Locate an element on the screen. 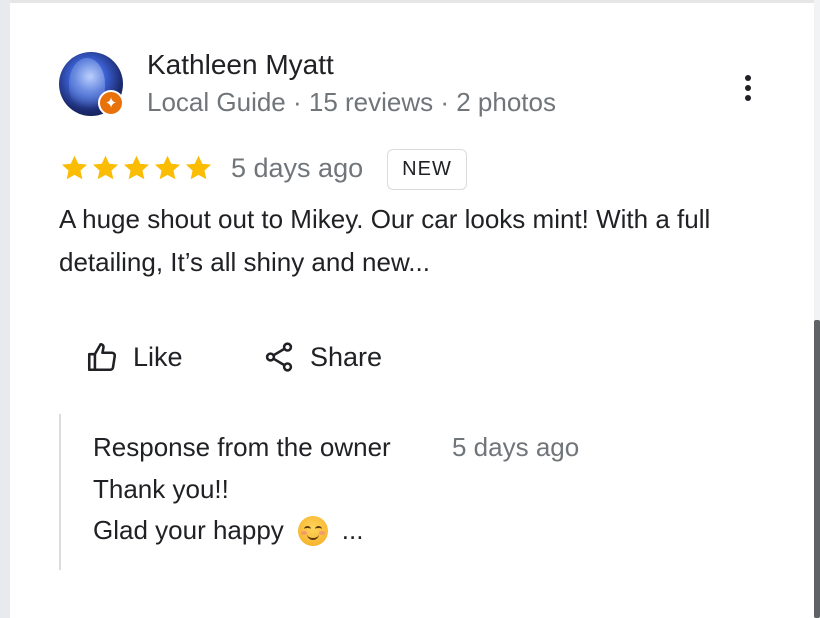  new-badge: NEW is located at coordinates (427, 169).